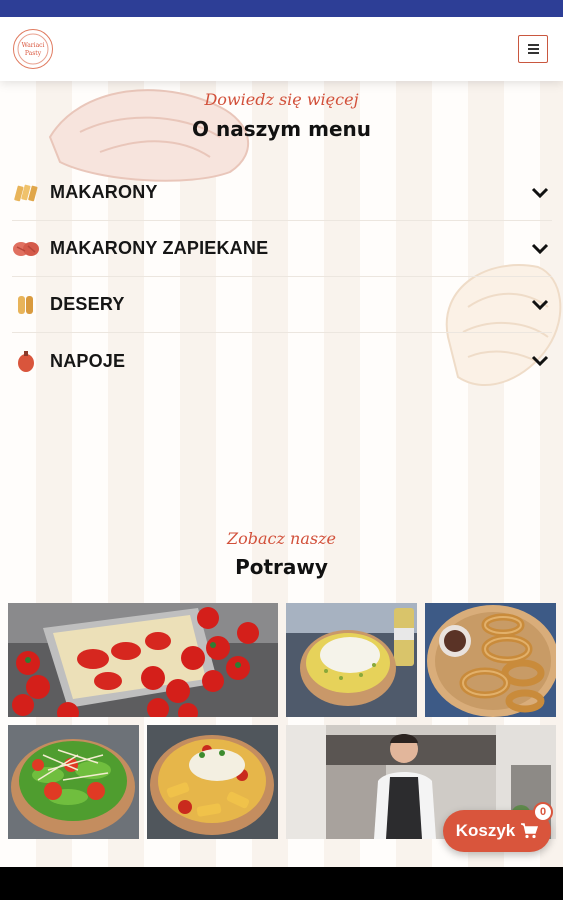 Image resolution: width=563 pixels, height=900 pixels. What do you see at coordinates (87, 304) in the screenshot?
I see `accordion-label: DESERY` at bounding box center [87, 304].